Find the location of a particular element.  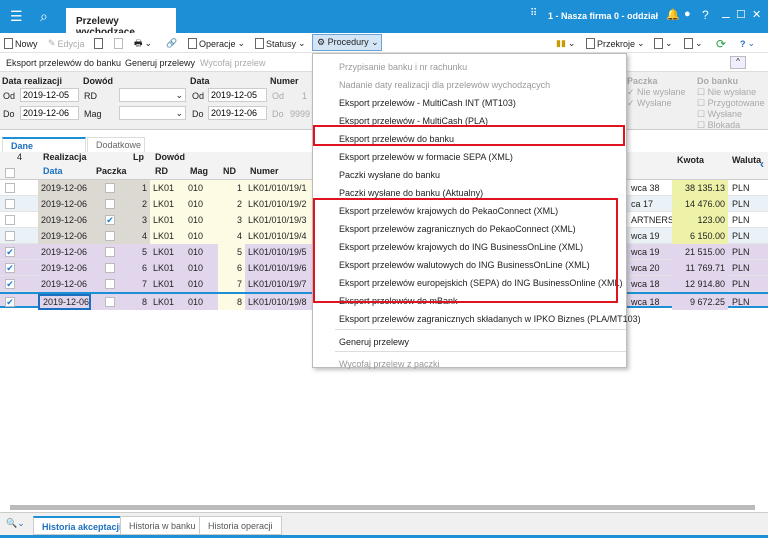

attach-button: 🔗 is located at coordinates (171, 43).